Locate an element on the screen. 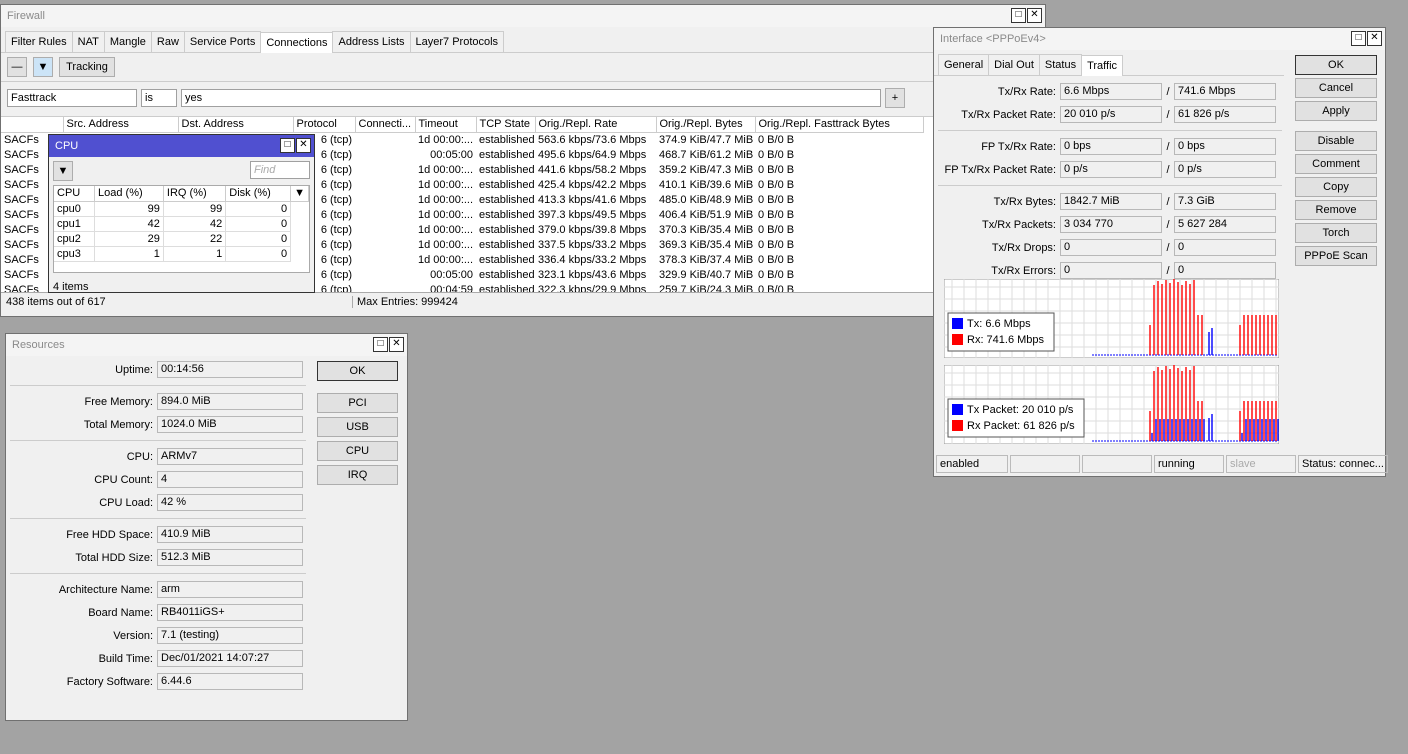  table-row: cpu3 1 1 0 is located at coordinates (181, 254).